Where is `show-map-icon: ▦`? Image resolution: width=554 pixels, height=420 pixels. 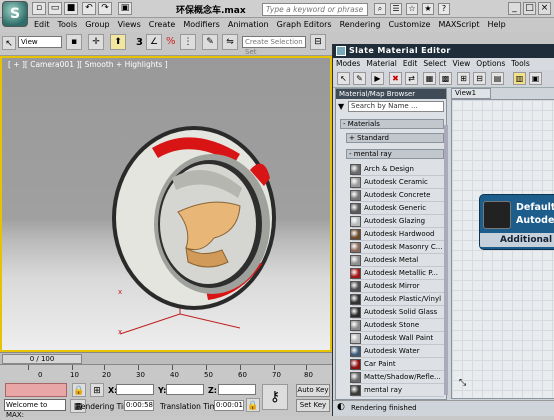
show-map-icon: ▦ is located at coordinates (429, 78).